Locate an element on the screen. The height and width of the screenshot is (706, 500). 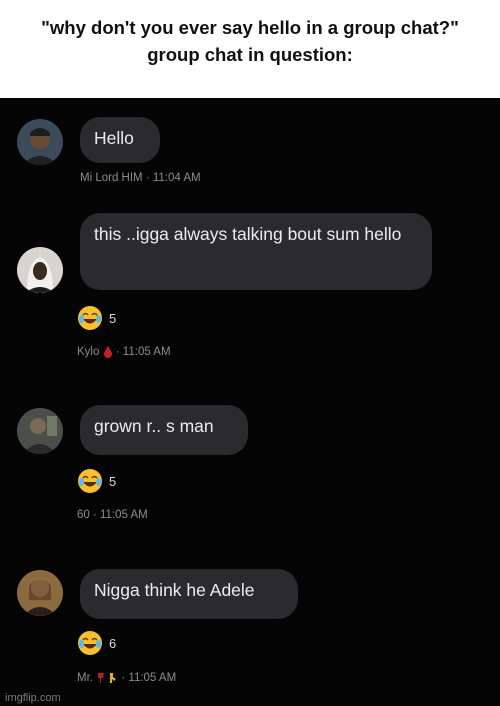
message-meta: Kylo · 11:05 AM is located at coordinates (124, 352).